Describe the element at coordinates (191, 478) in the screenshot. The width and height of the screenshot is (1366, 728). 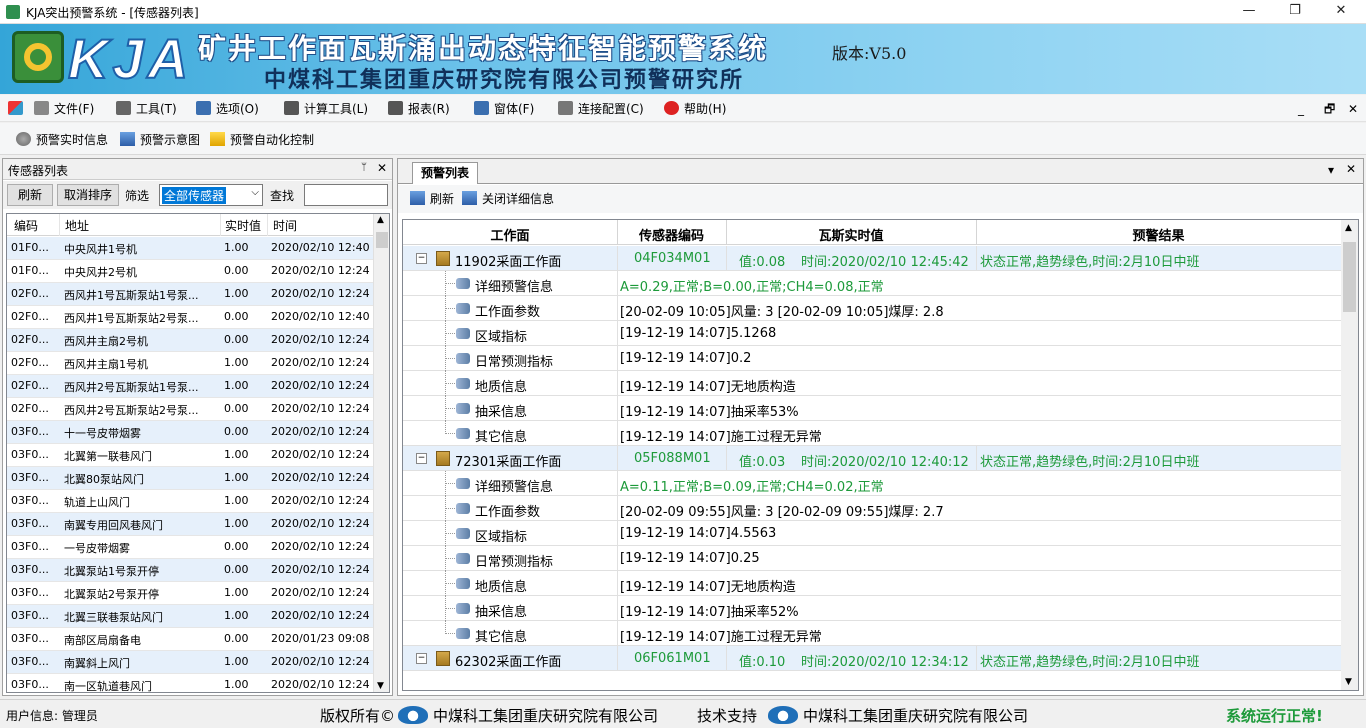
I see `table-row: 03F0... 北翼80泵站风门 1.00 2020/02/10 12:24` at that location.